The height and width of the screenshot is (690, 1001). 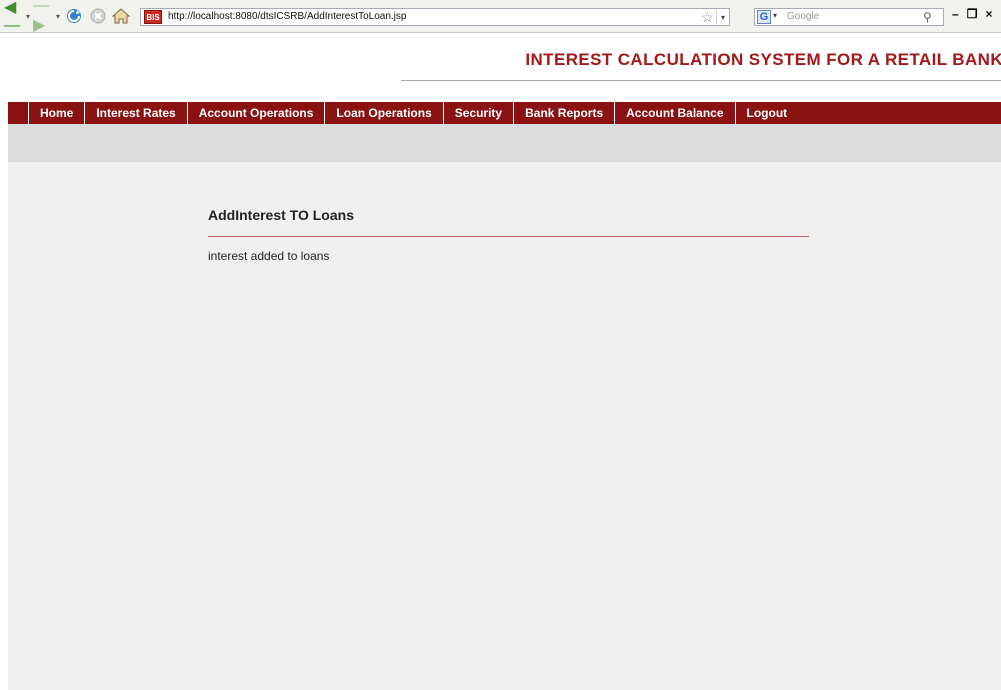 What do you see at coordinates (153, 17) in the screenshot?
I see `site-favicon-icon: BIS` at bounding box center [153, 17].